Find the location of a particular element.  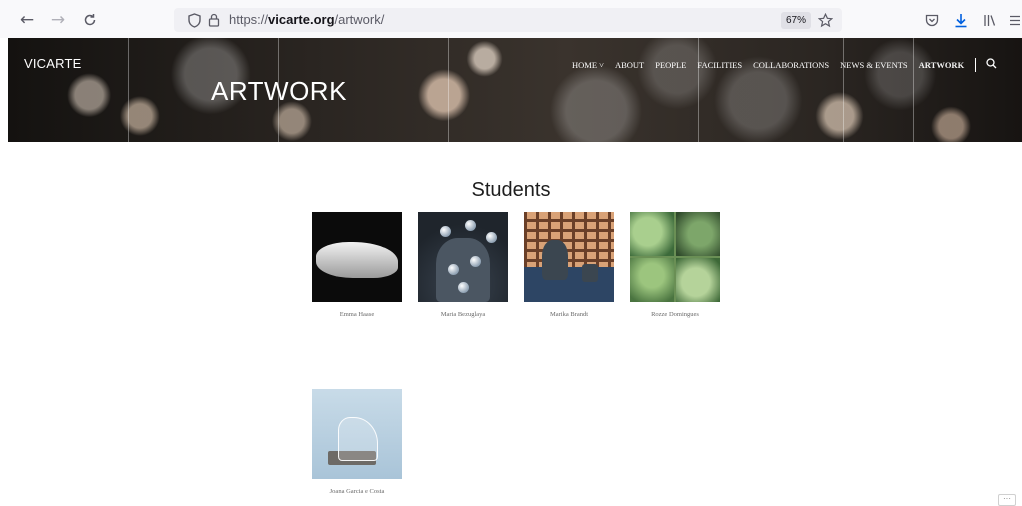

nav-item-people: PEOPLE is located at coordinates (670, 65).